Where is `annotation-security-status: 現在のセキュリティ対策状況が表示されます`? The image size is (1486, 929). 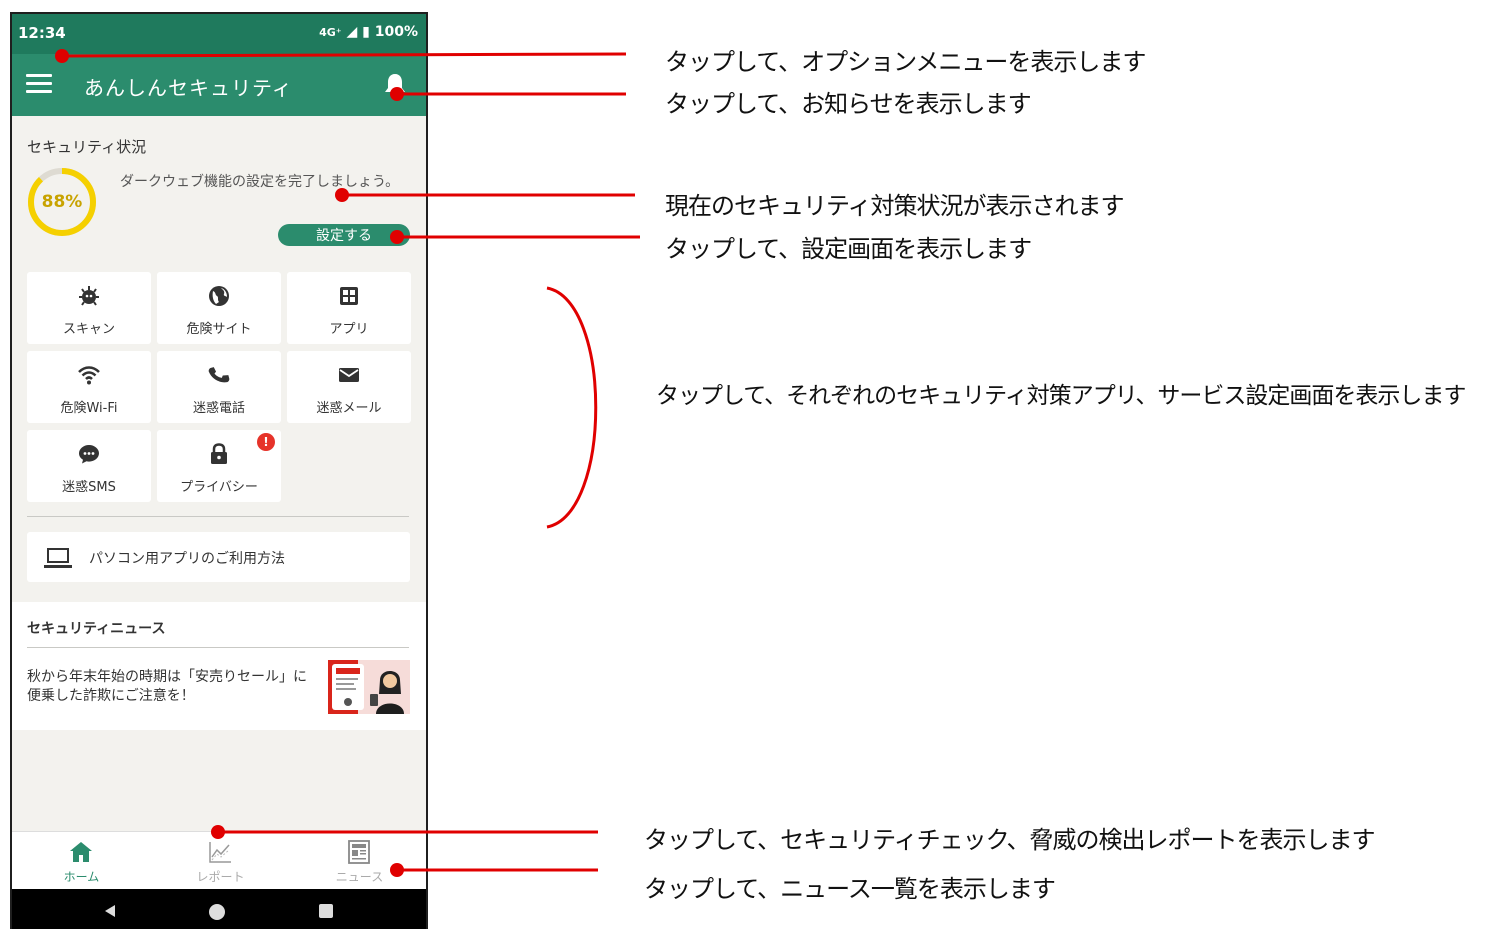 annotation-security-status: 現在のセキュリティ対策状況が表示されます is located at coordinates (895, 206).